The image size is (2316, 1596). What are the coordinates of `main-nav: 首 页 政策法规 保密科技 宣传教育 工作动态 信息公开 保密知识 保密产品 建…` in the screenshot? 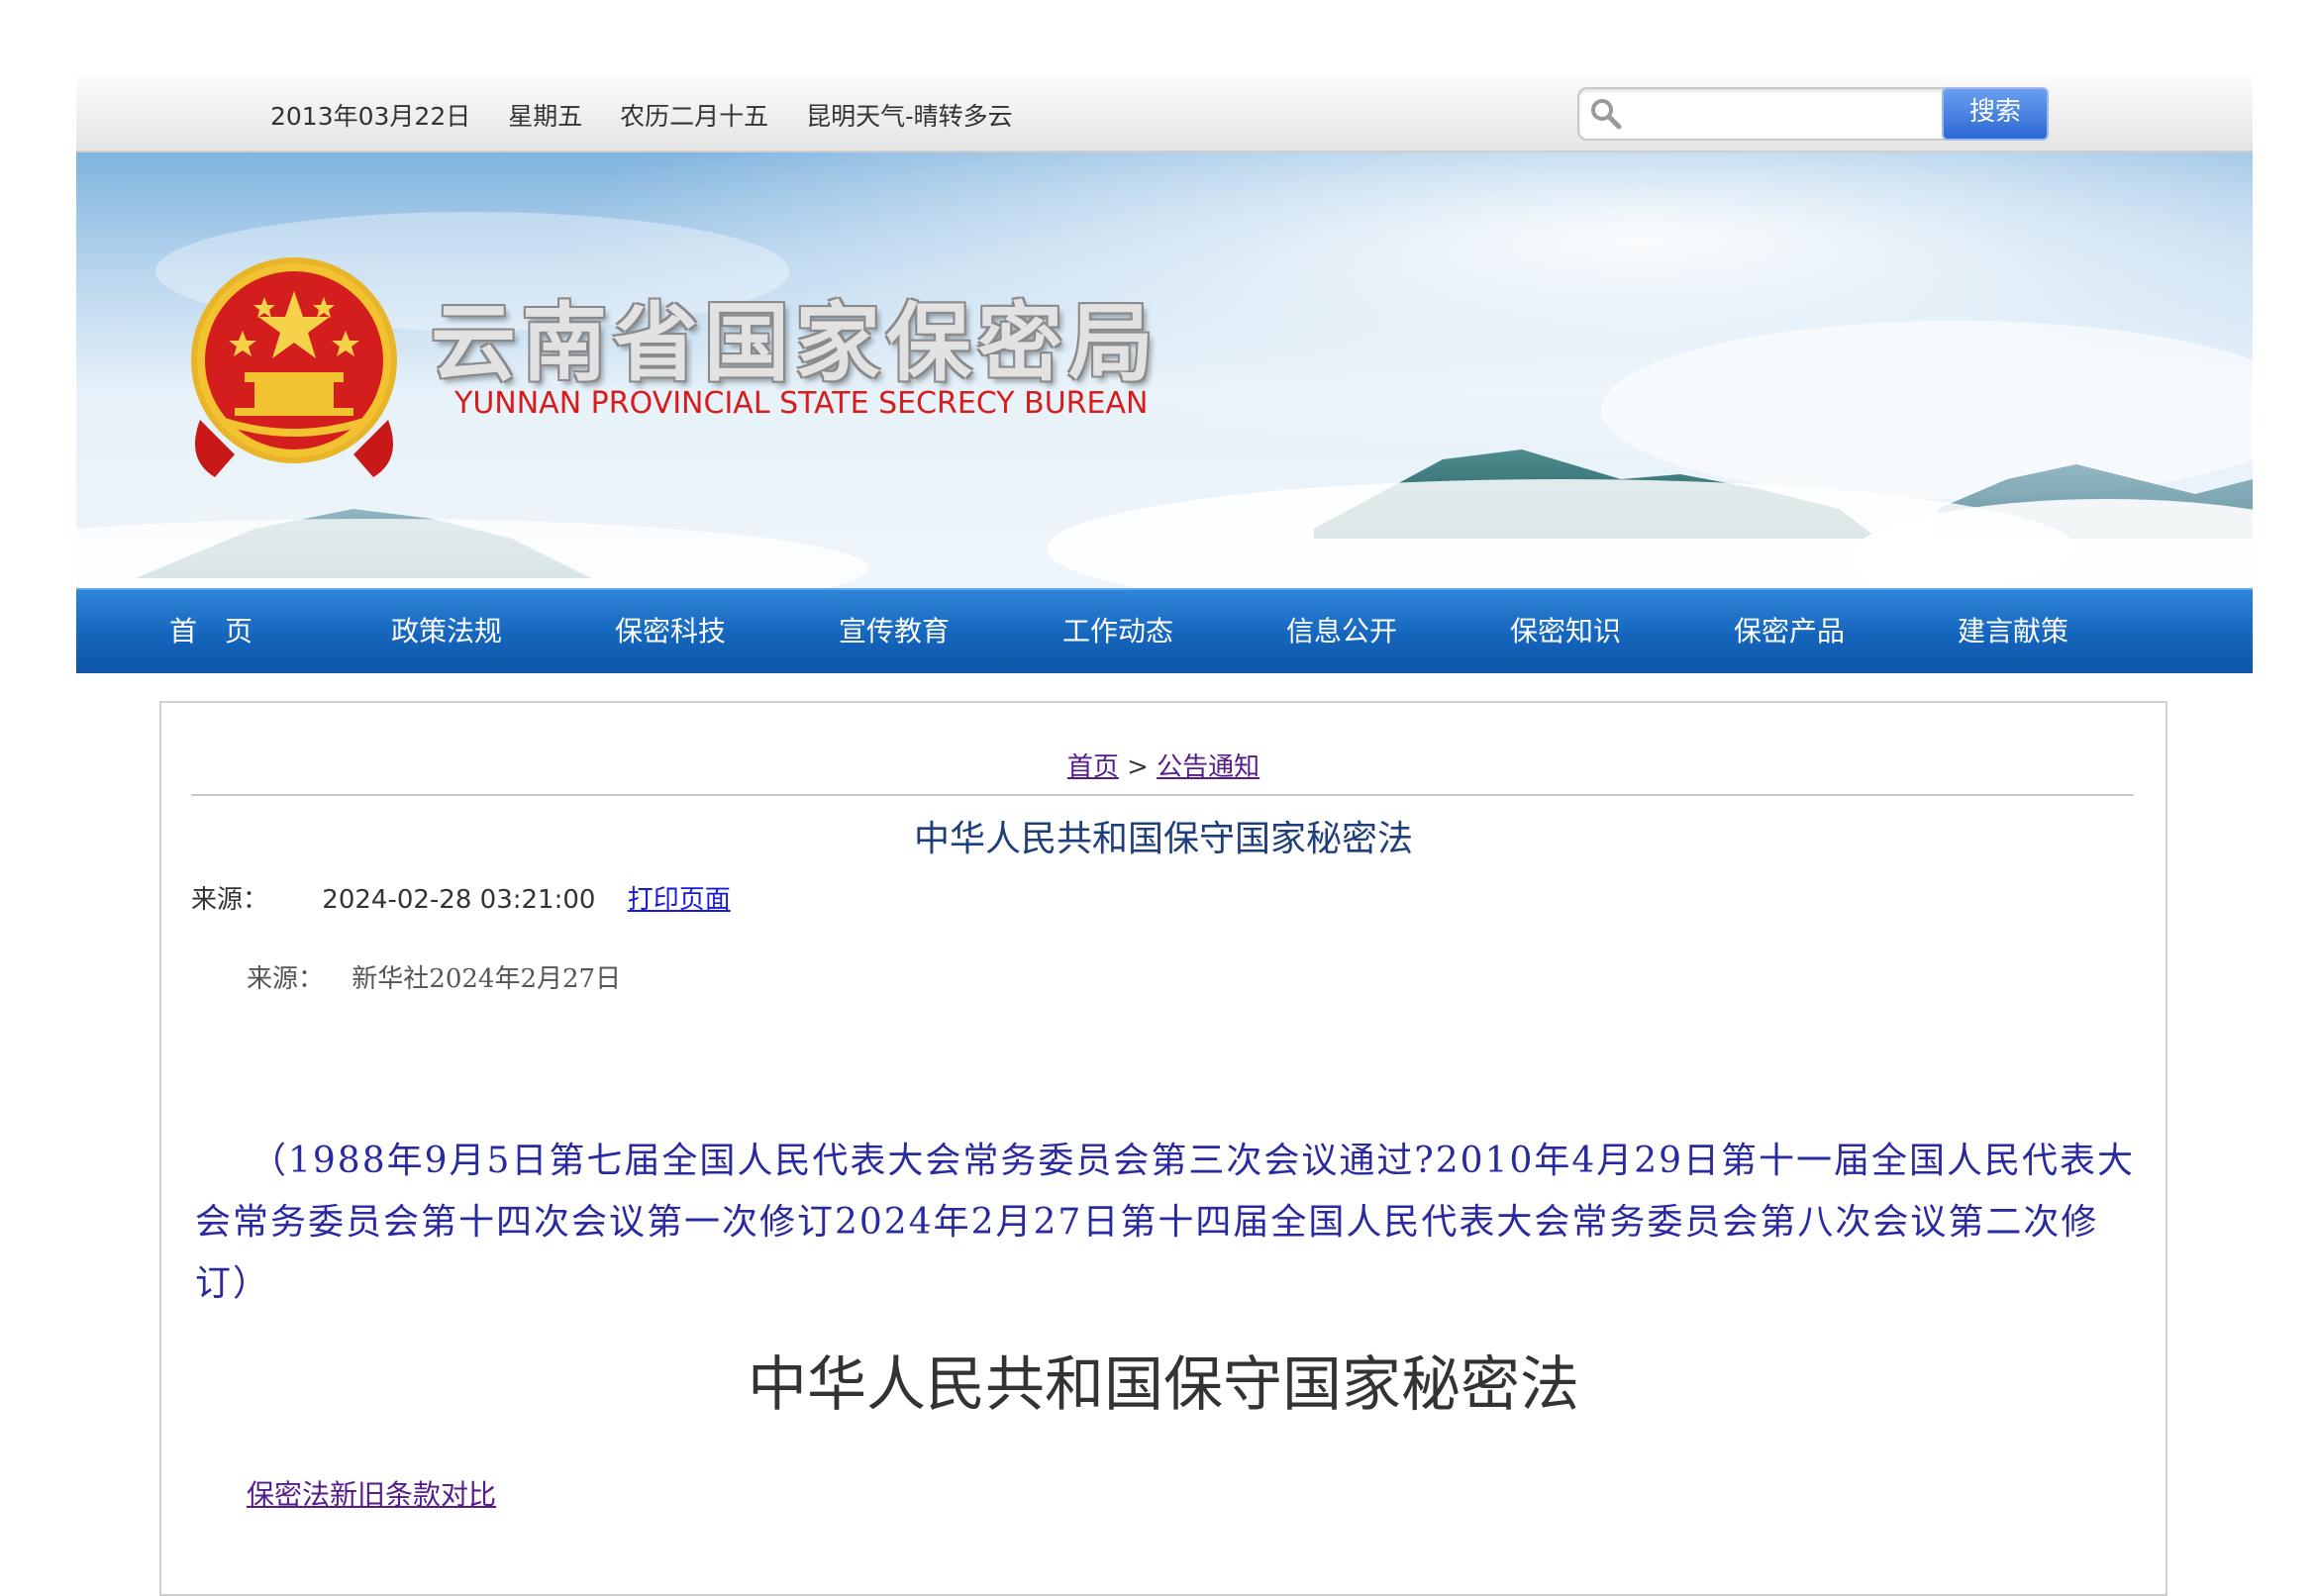 It's located at (1164, 630).